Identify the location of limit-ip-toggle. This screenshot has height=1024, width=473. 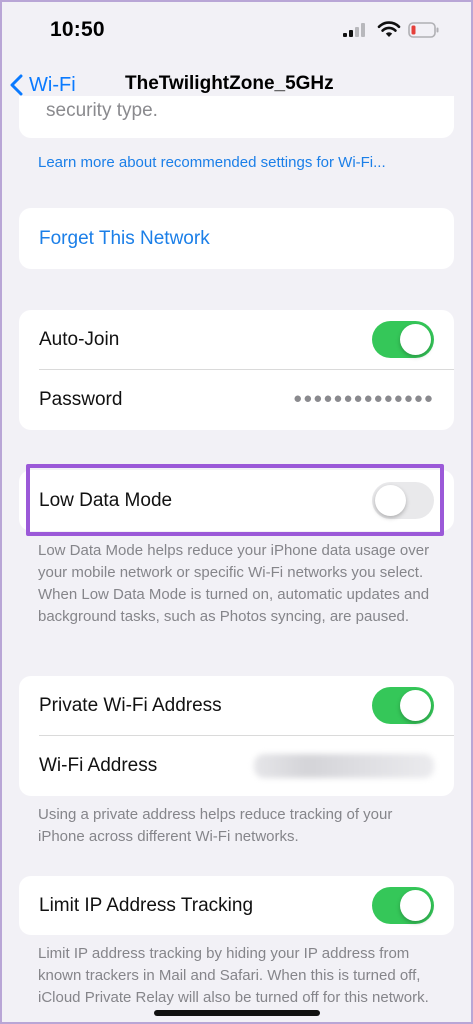
(403, 905).